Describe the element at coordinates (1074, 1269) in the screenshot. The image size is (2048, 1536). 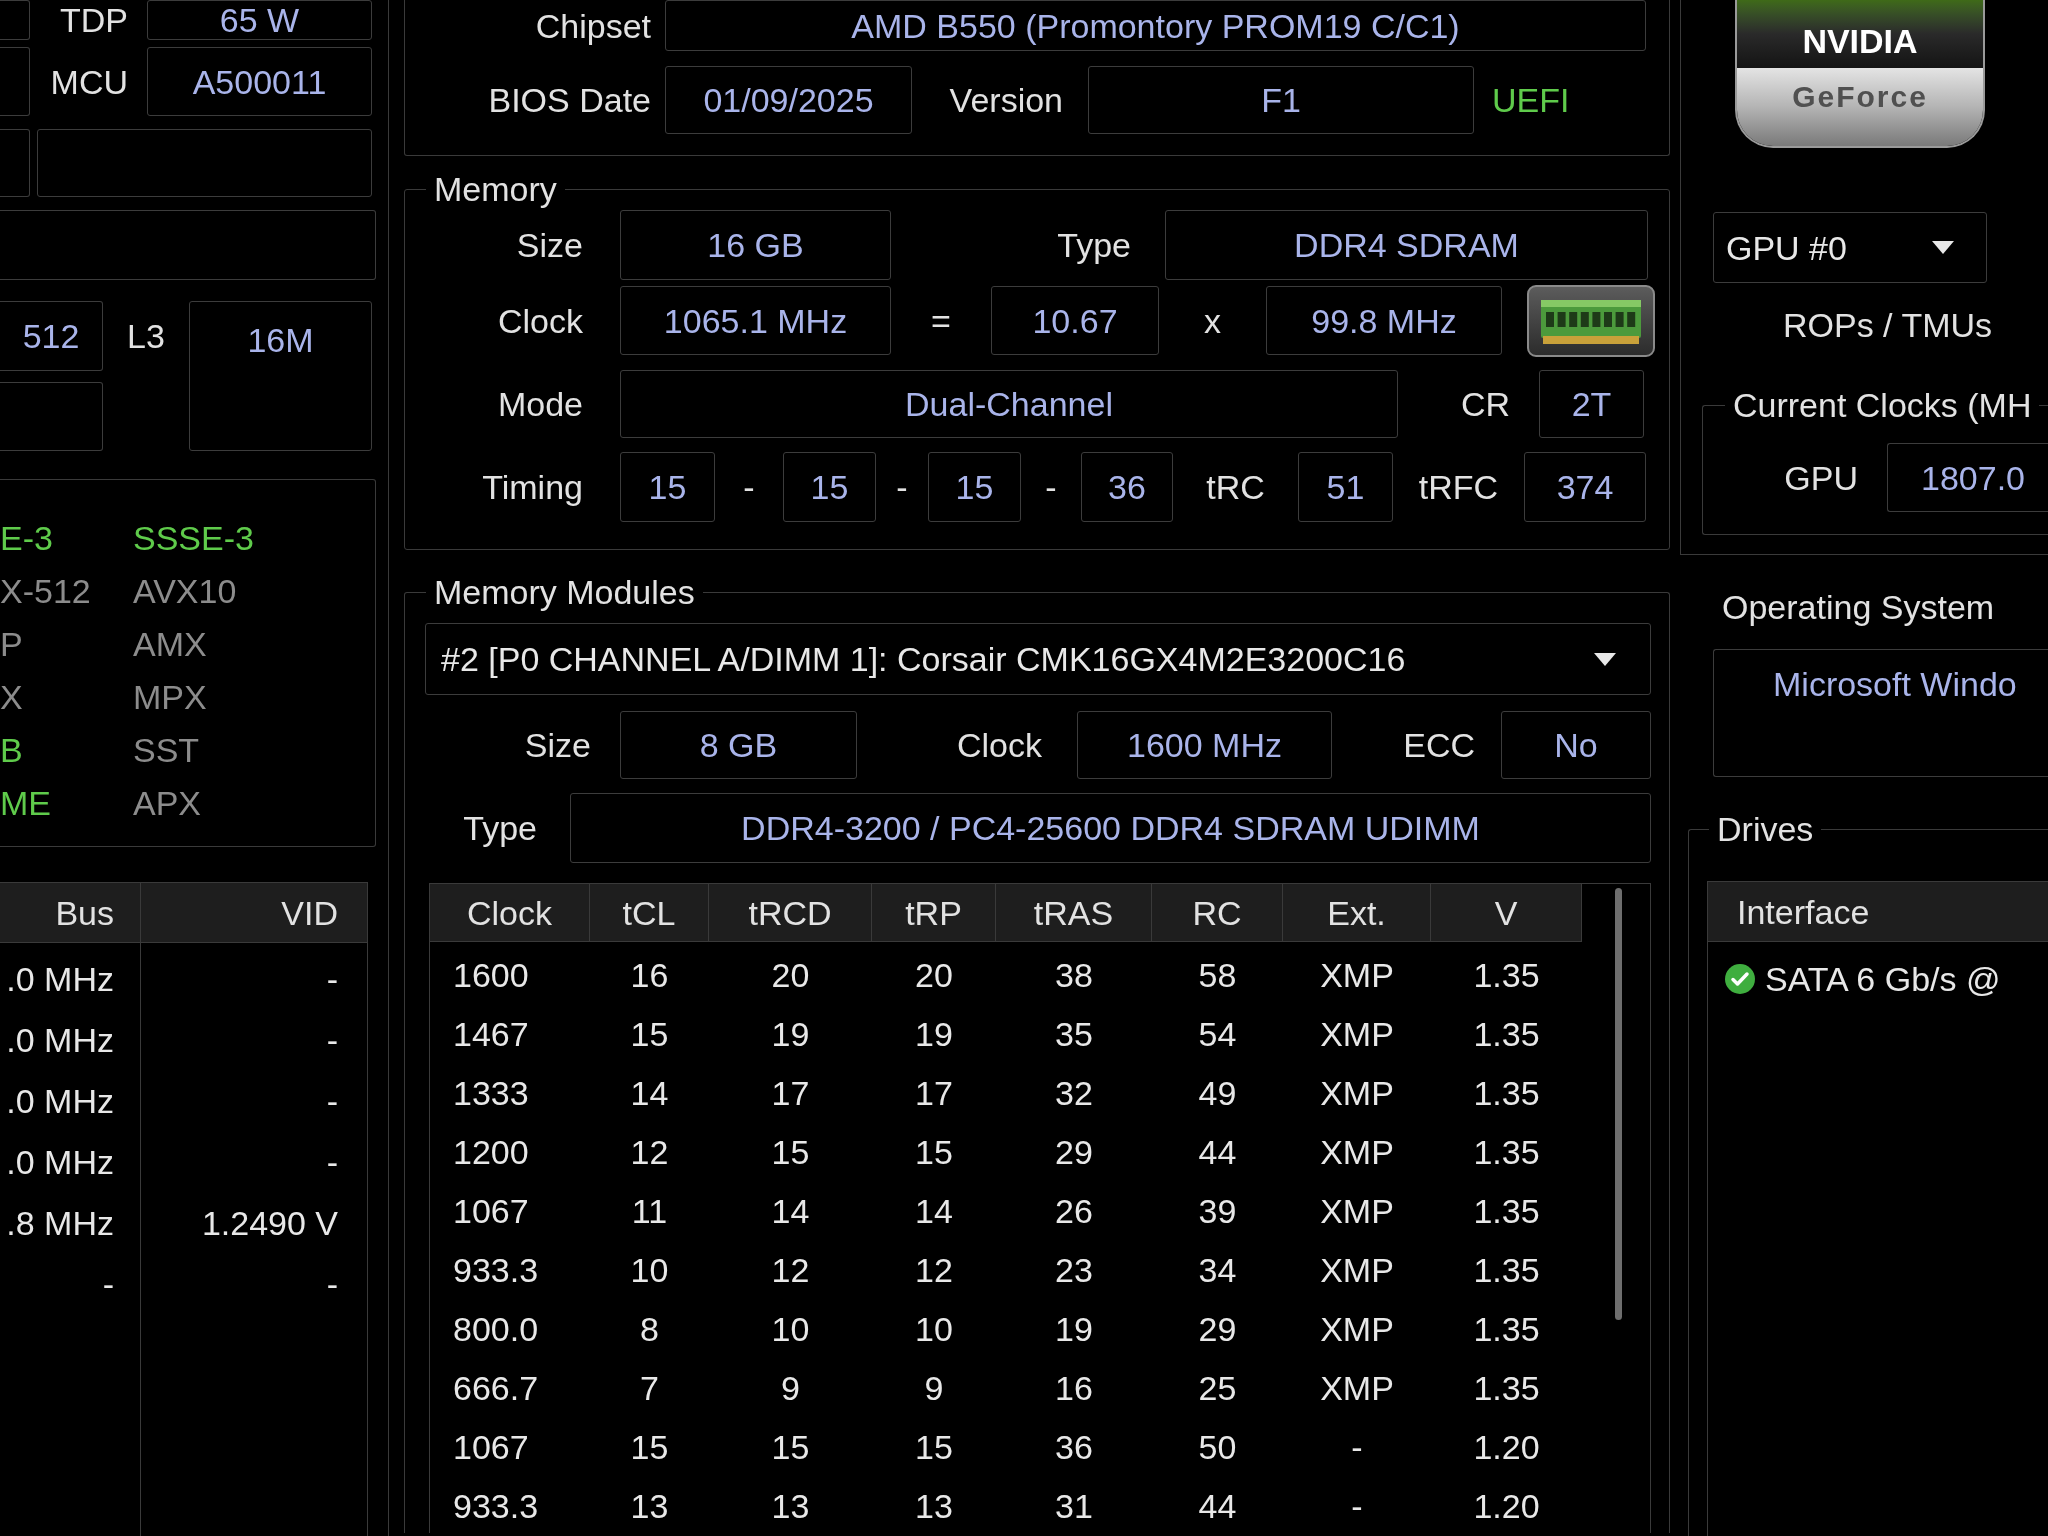
I see `table-cell: 23` at that location.